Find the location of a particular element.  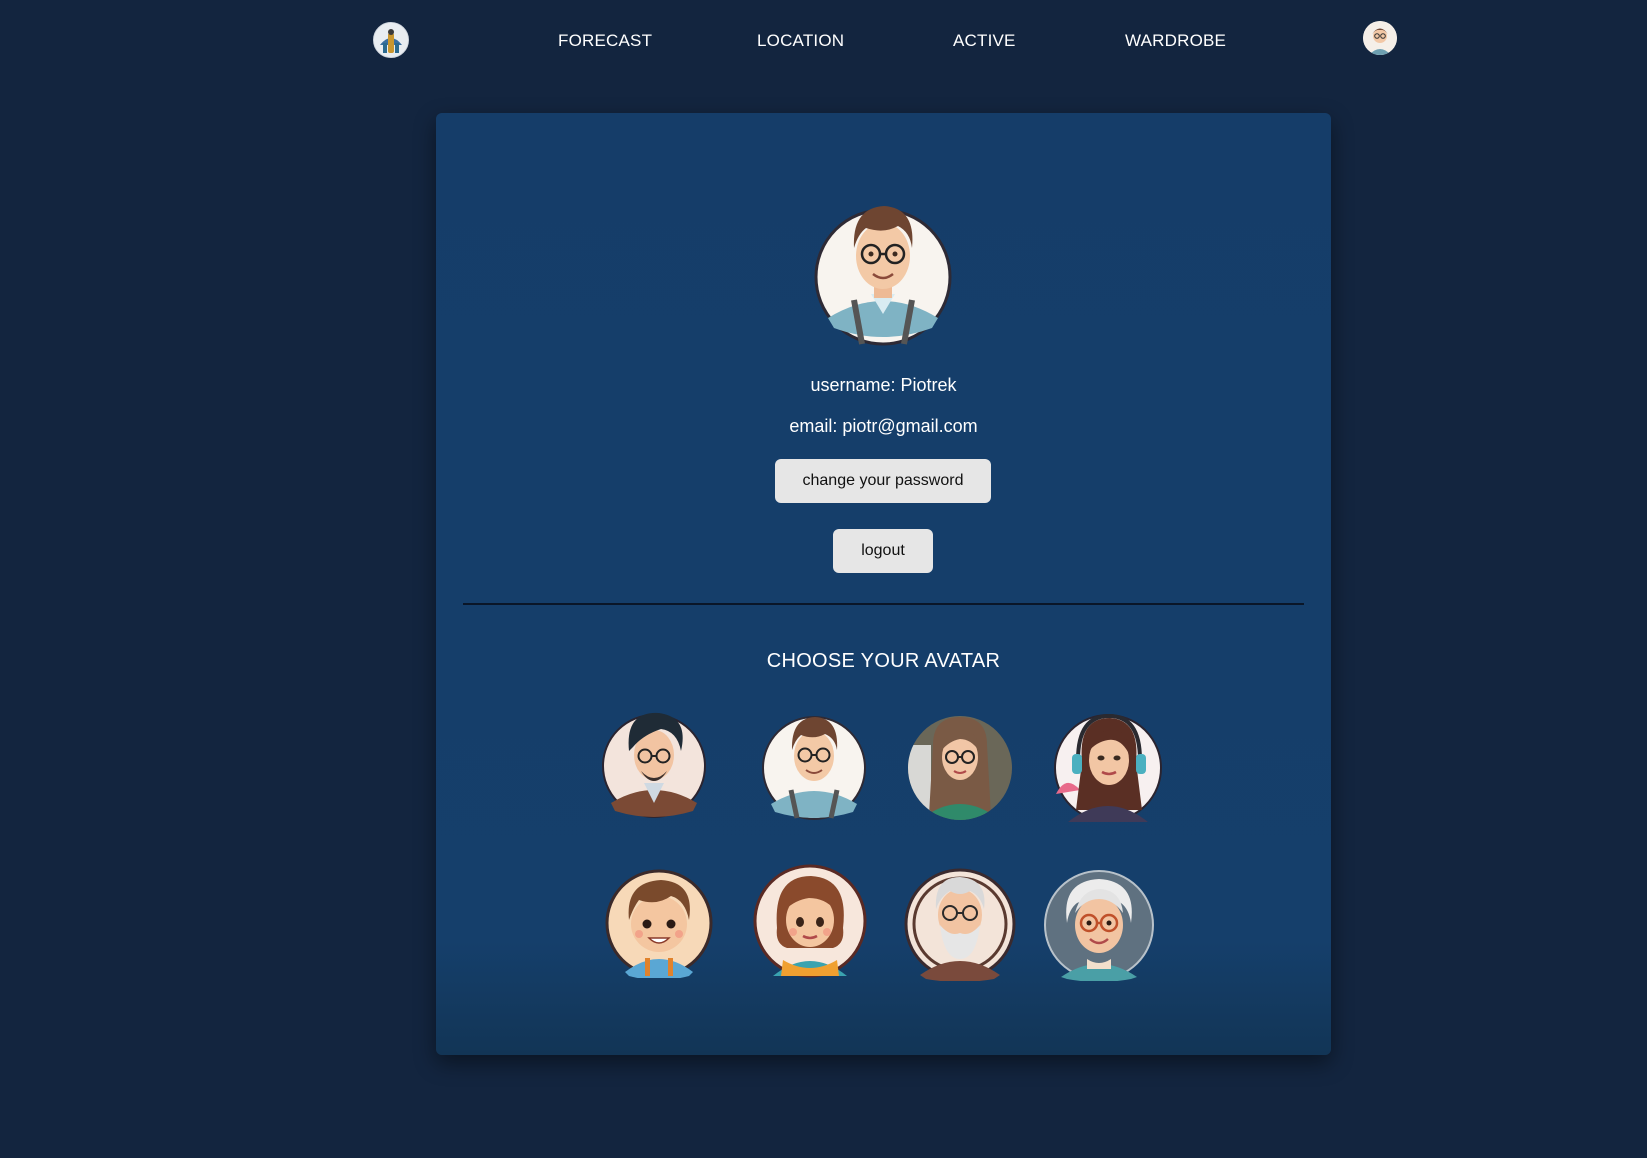

nav-wardrobe-link: WARDROBE is located at coordinates (1175, 41).